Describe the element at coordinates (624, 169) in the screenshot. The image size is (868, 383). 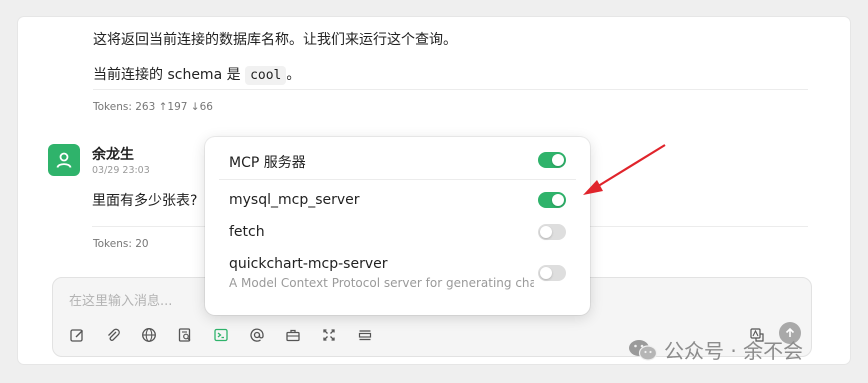
I see `annotation-arrow-icon` at that location.